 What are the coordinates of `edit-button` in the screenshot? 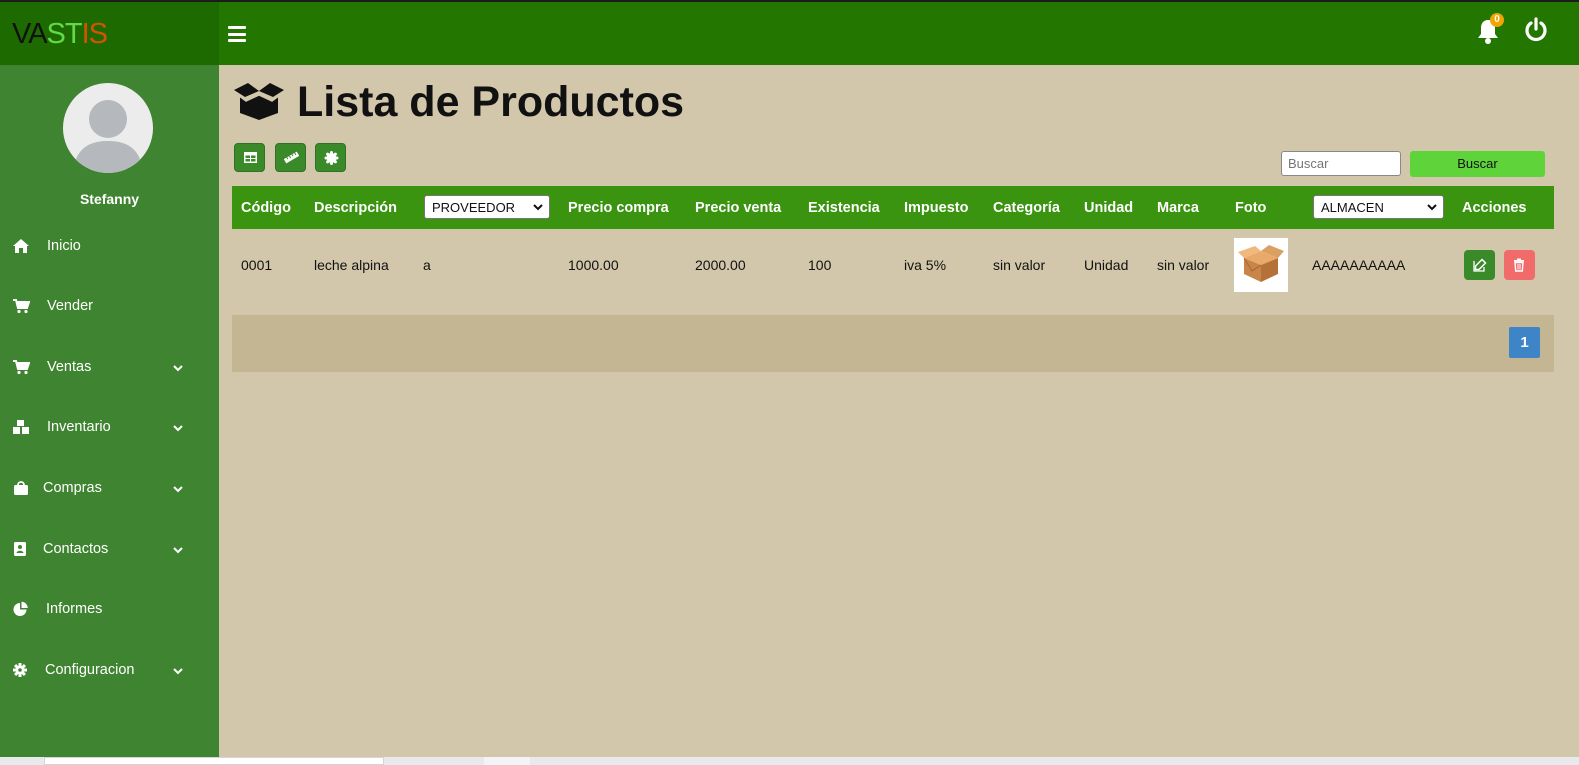 It's located at (1479, 265).